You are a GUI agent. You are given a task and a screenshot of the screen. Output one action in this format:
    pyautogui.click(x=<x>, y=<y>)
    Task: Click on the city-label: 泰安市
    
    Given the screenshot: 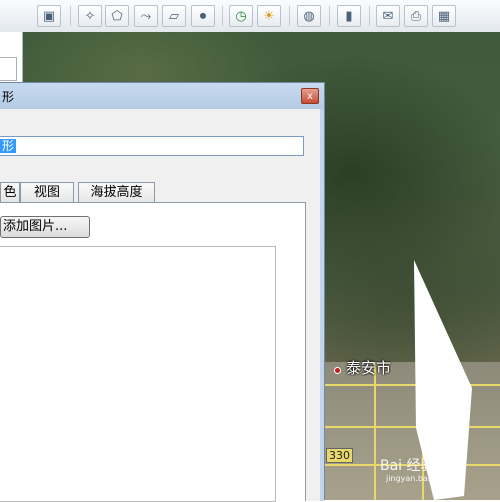 What is the action you would take?
    pyautogui.click(x=368, y=367)
    